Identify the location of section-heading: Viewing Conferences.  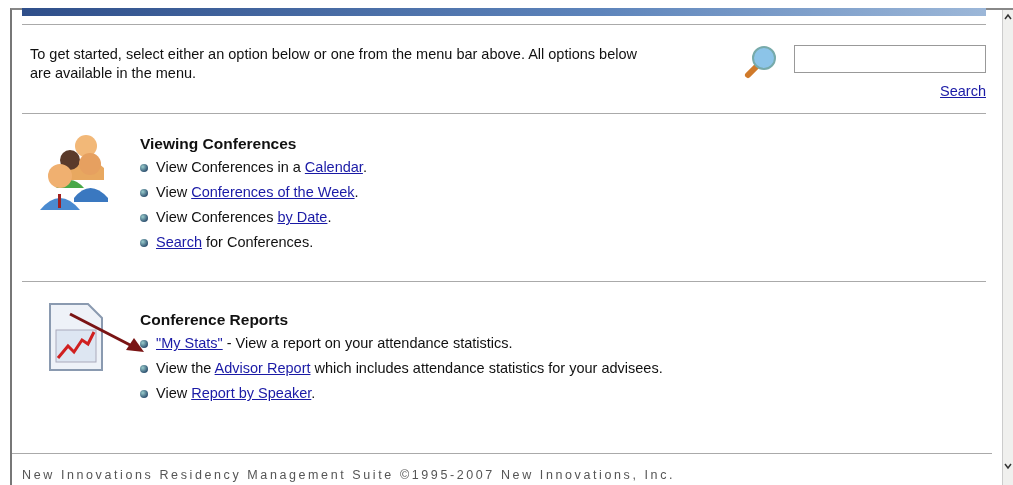
(219, 144).